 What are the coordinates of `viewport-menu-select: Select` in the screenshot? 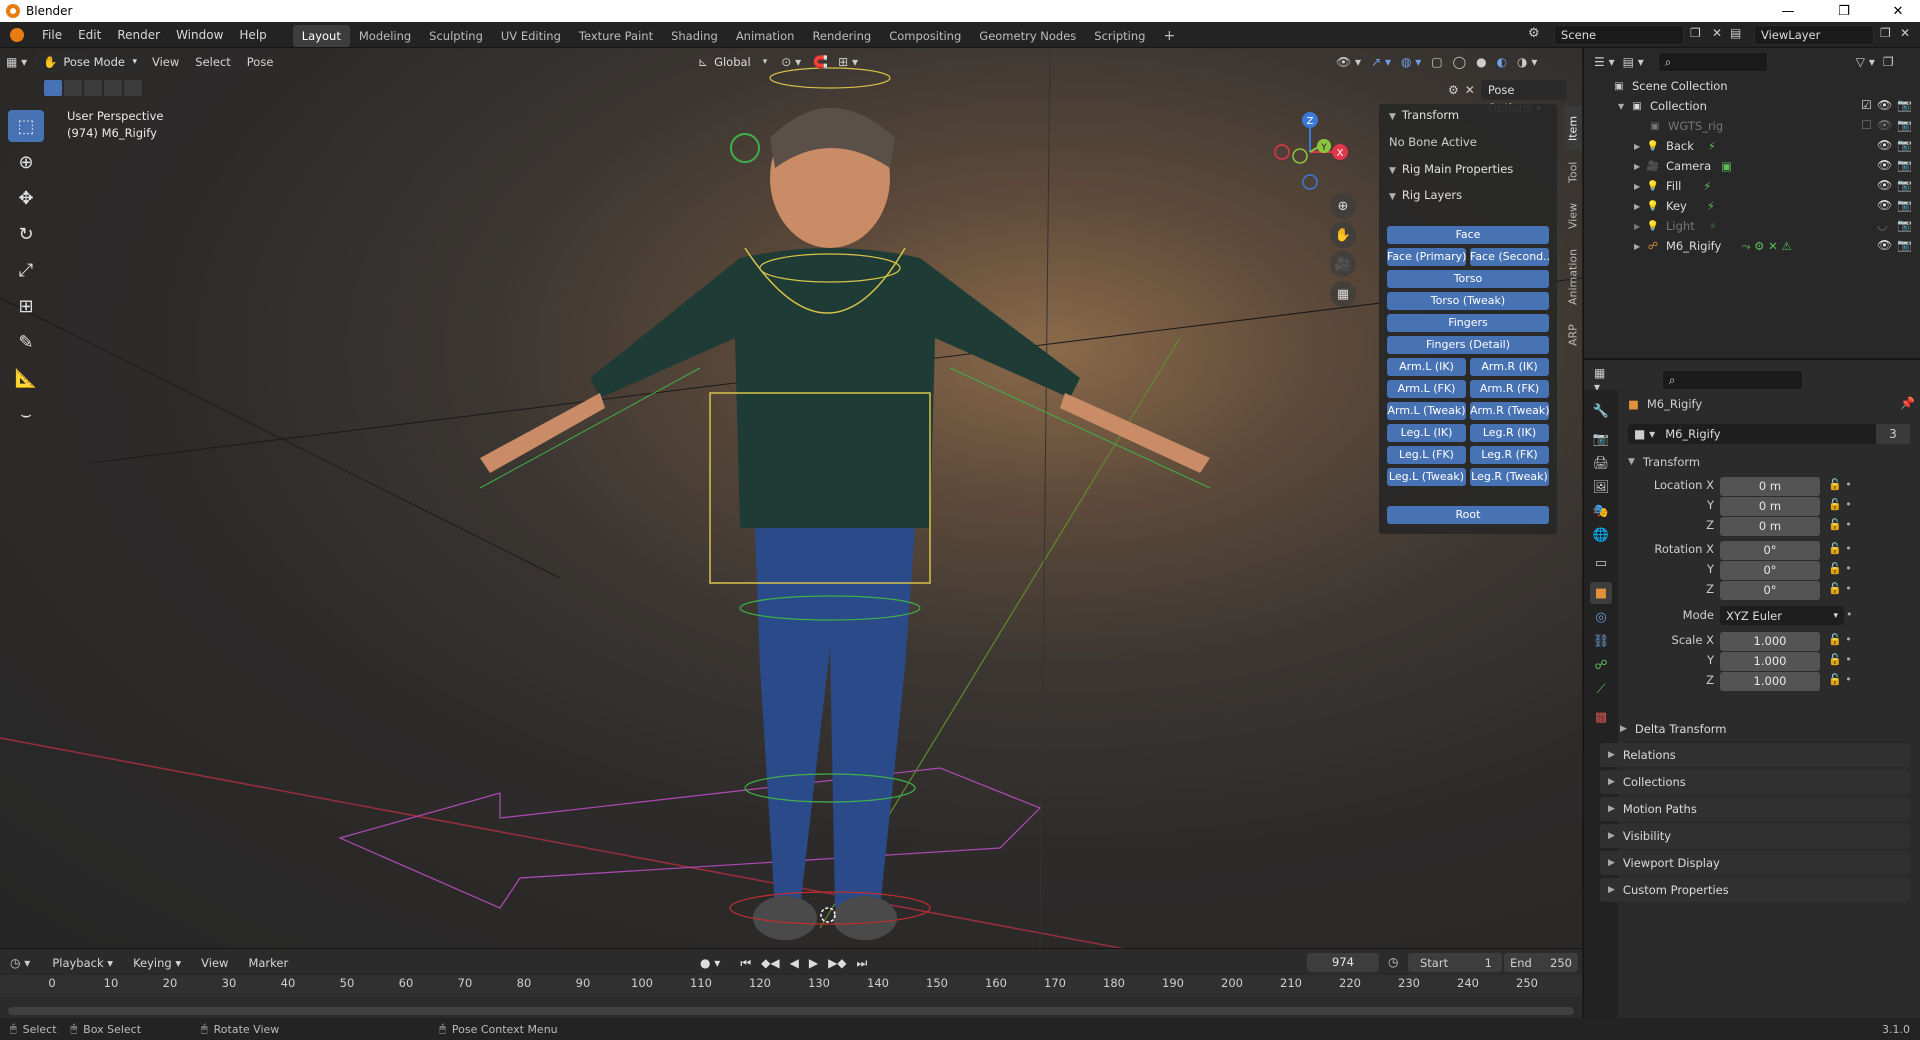 It's located at (212, 62).